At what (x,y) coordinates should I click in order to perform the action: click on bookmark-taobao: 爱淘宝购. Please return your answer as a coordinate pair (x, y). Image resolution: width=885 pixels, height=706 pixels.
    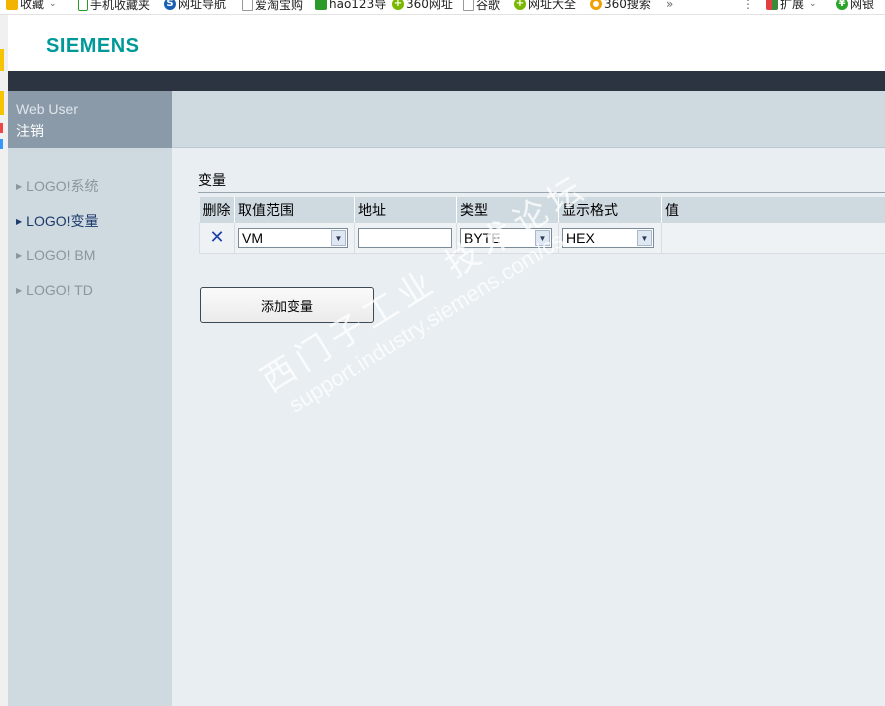
    Looking at the image, I should click on (272, 5).